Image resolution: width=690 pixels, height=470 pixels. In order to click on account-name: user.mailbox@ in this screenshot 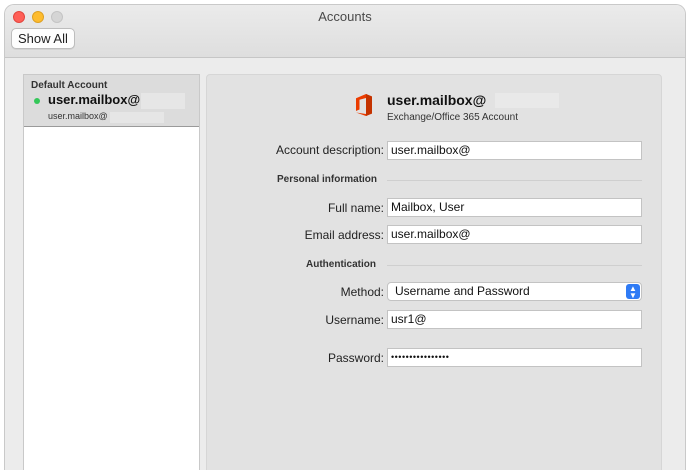, I will do `click(94, 99)`.